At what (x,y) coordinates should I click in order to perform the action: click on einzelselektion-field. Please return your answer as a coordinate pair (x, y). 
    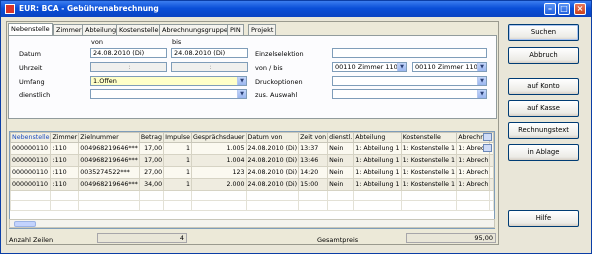
    Looking at the image, I should click on (409, 53).